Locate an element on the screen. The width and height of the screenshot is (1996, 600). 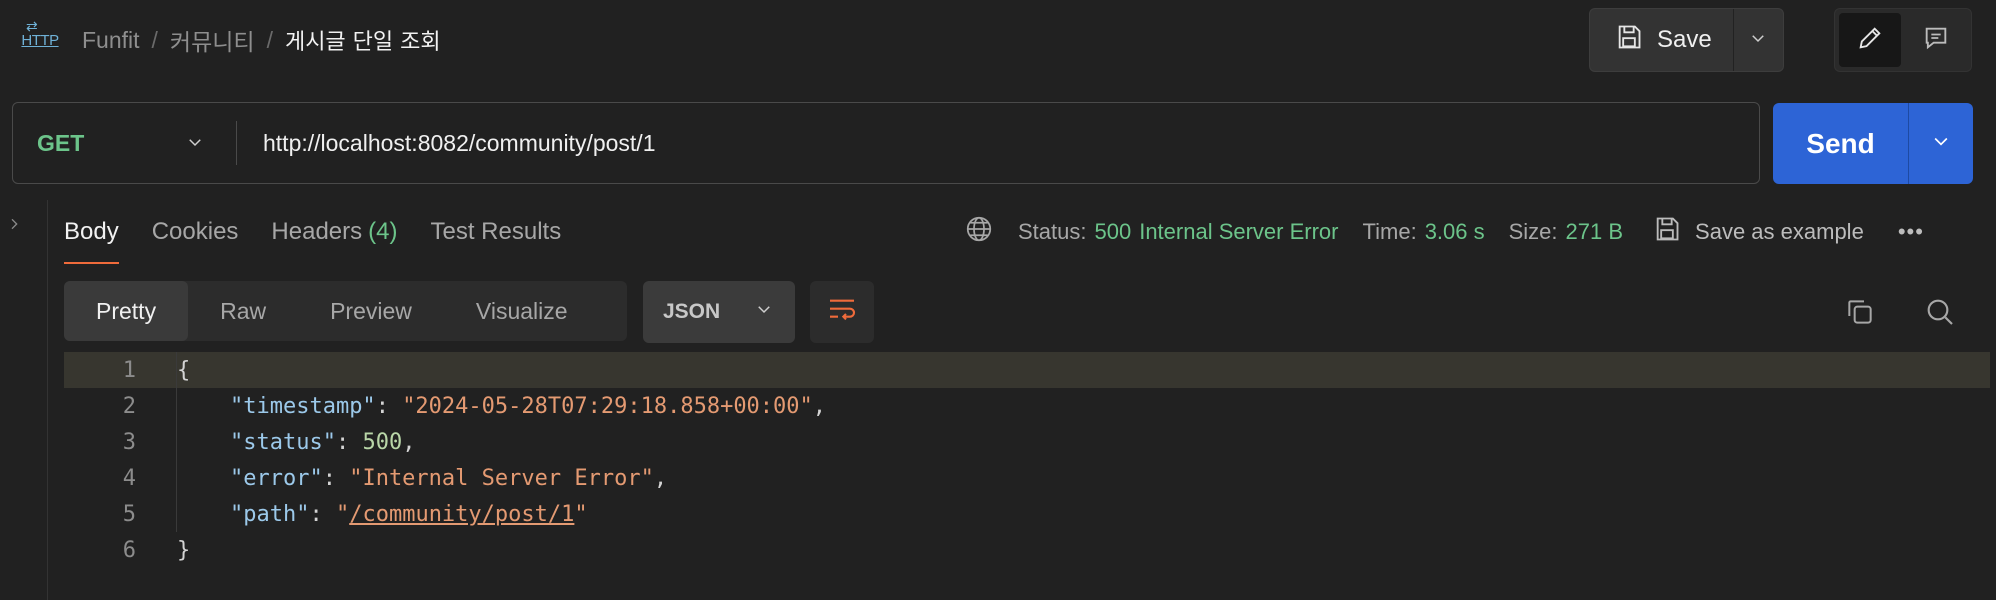
response-tabs: Body Cookies Headers (4) Test Results is located at coordinates (312, 232).